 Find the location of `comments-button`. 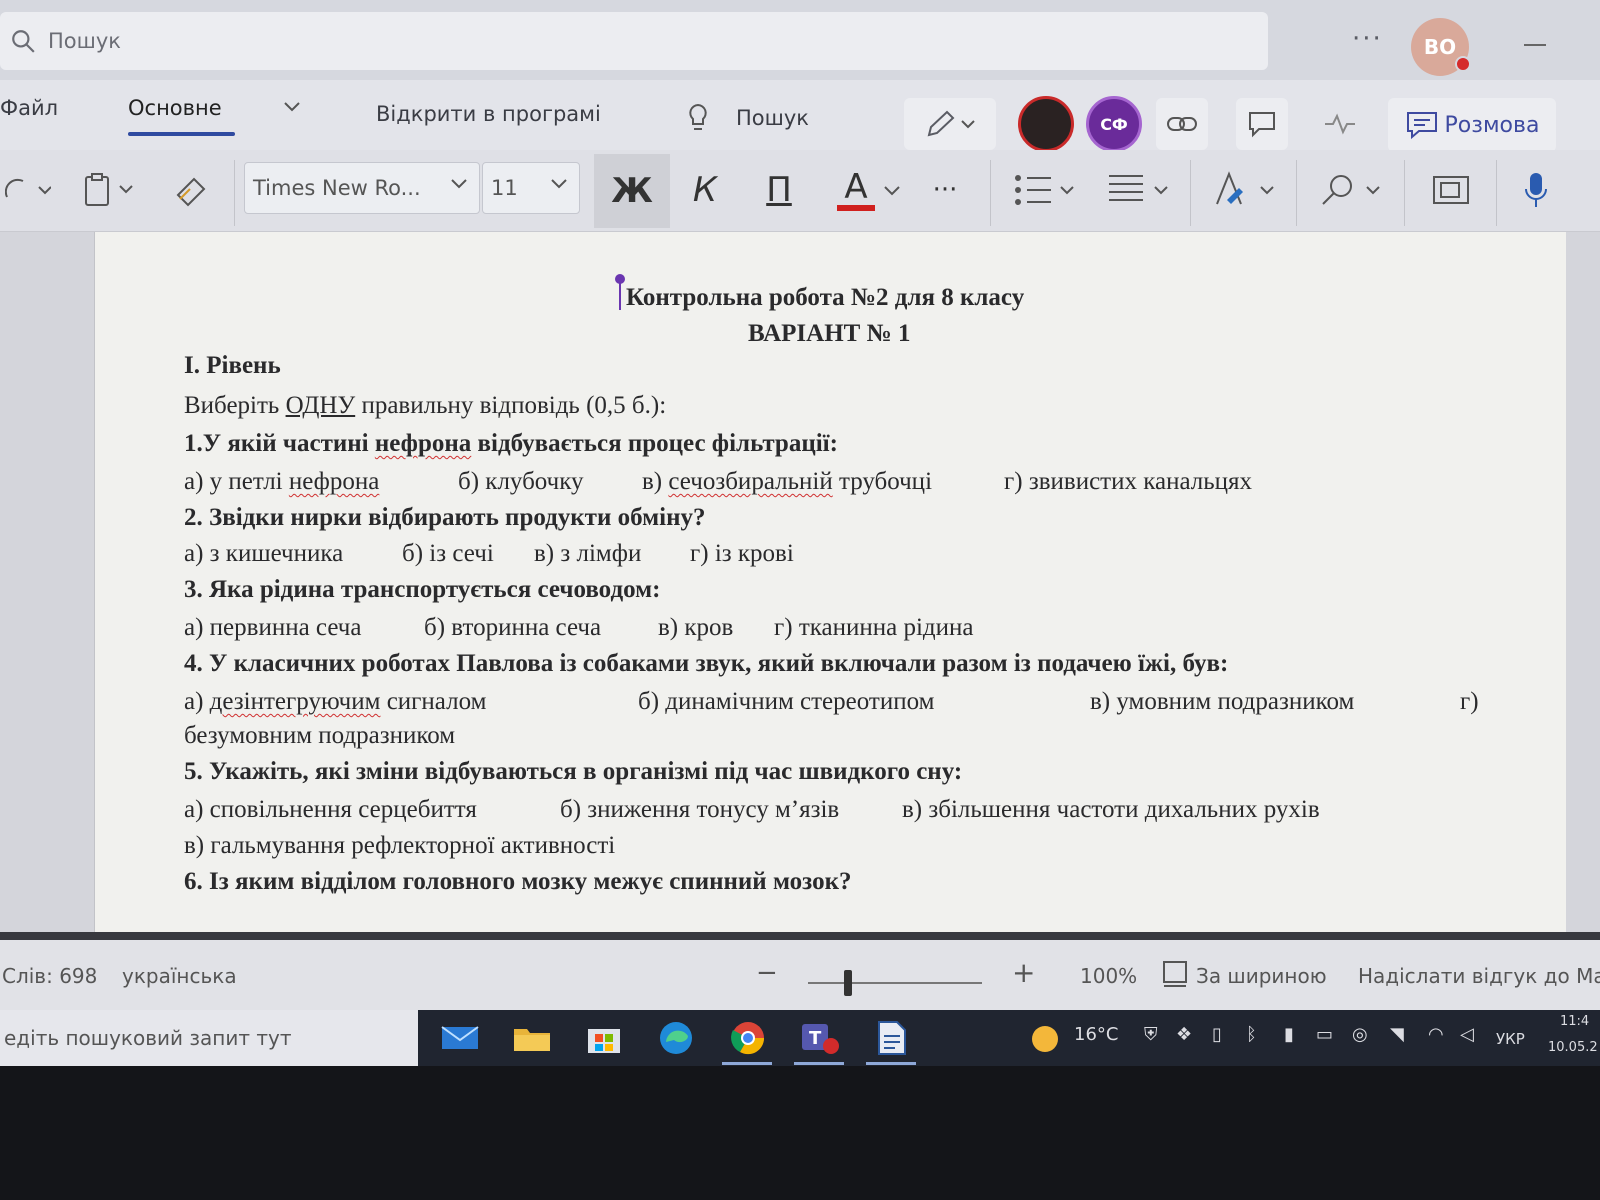

comments-button is located at coordinates (1262, 124).